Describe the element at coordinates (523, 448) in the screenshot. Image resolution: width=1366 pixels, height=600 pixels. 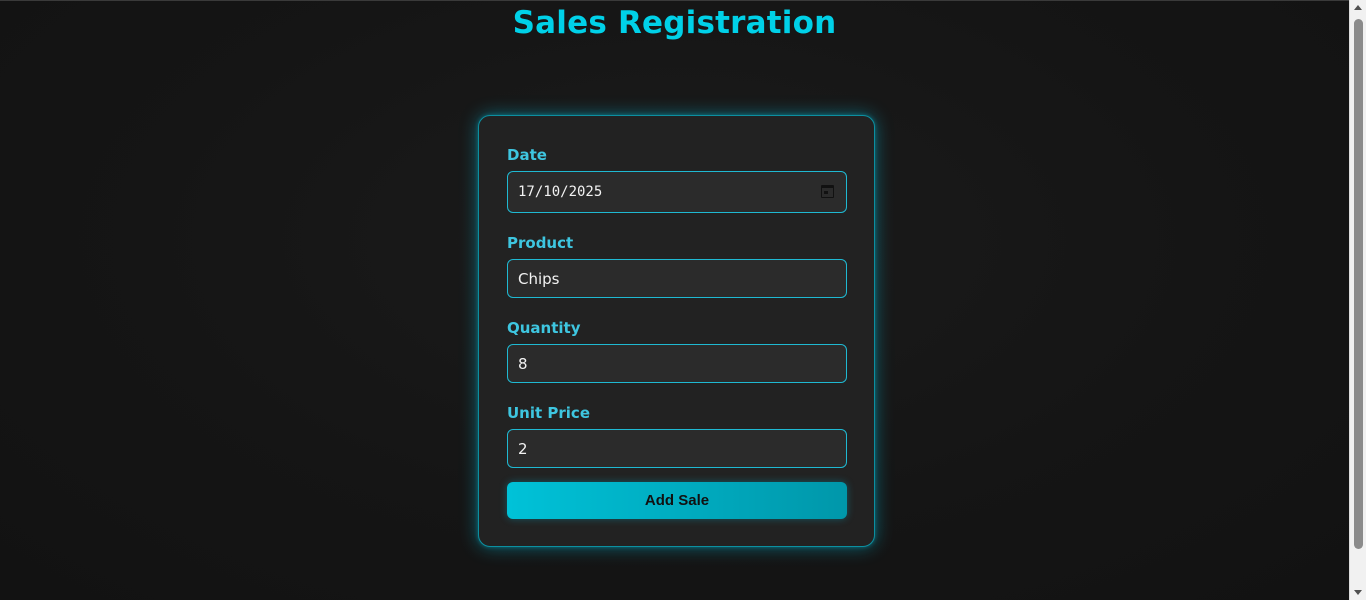
I see `unit-price-value: 2` at that location.